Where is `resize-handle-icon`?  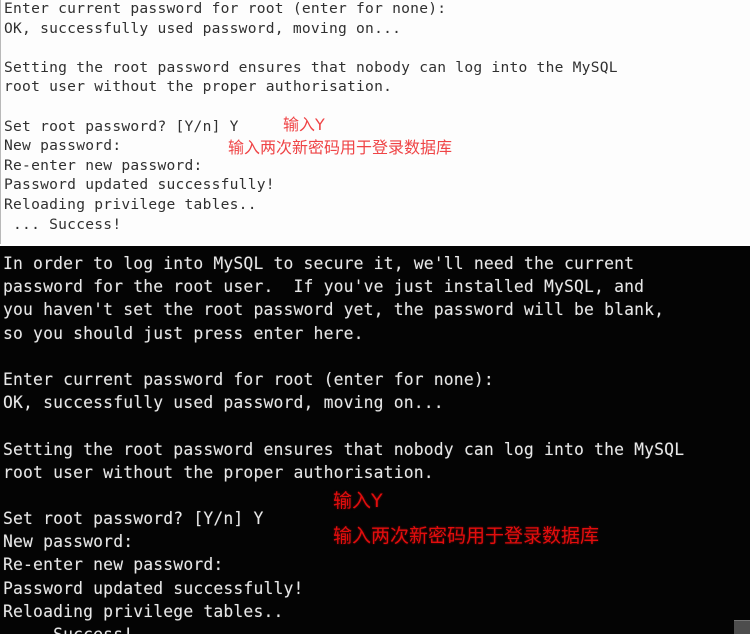
resize-handle-icon is located at coordinates (742, 627).